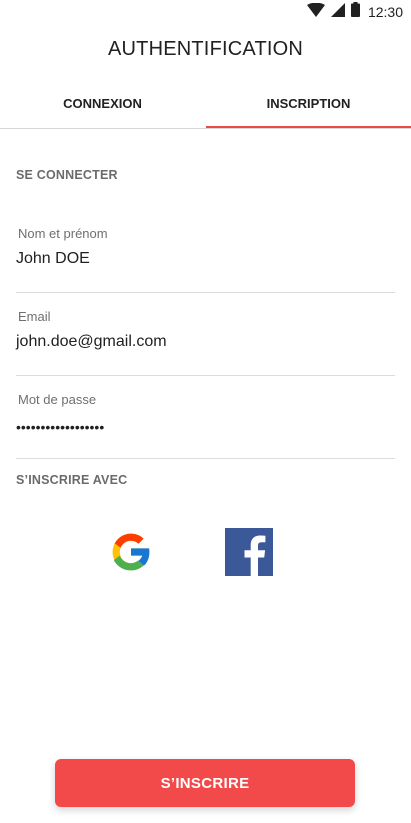  I want to click on name-field: Nom et prénom John DOE, so click(205, 259).